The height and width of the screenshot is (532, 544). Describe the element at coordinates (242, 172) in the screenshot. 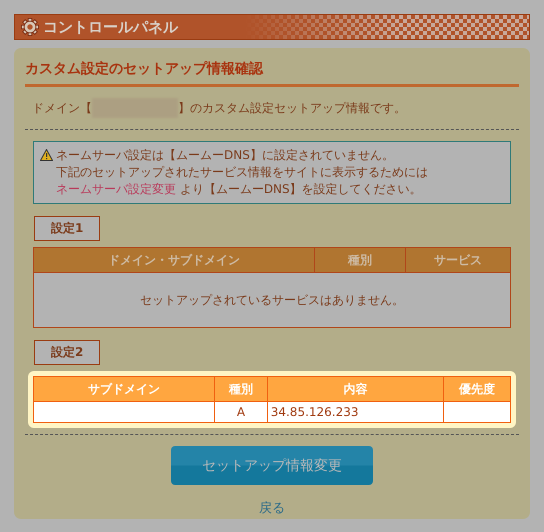

I see `notice-text: 下記のセットアップされたサービス情報をサイトに表示するためには` at that location.